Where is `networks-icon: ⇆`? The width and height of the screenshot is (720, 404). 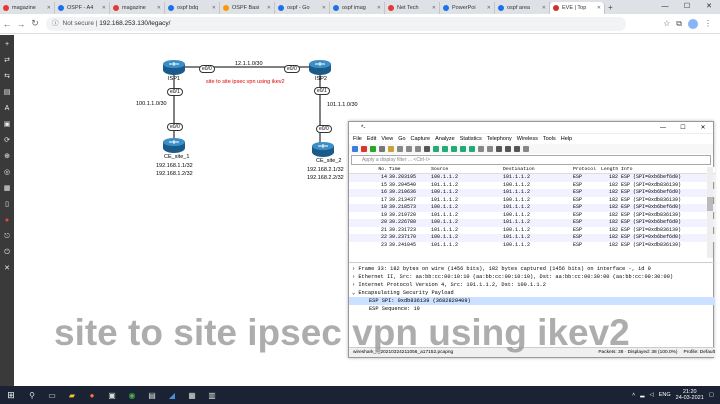
networks-icon: ⇆ is located at coordinates (7, 76).